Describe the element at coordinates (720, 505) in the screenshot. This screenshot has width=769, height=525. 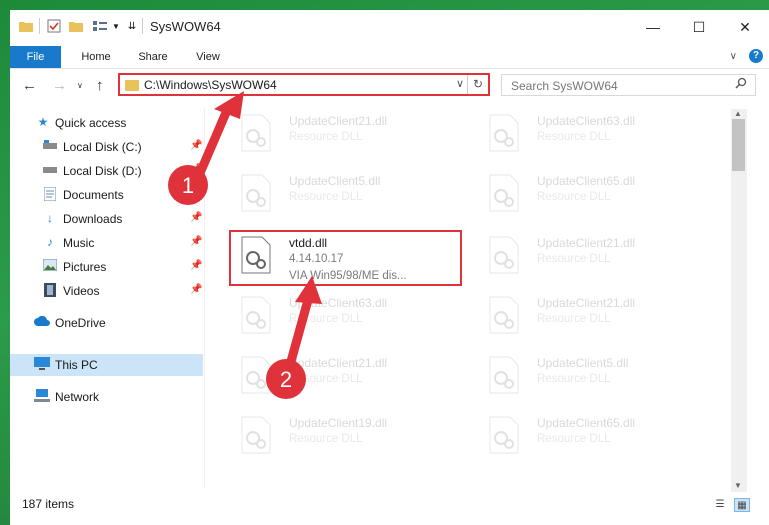
I see `details-view-icon: ☰` at that location.